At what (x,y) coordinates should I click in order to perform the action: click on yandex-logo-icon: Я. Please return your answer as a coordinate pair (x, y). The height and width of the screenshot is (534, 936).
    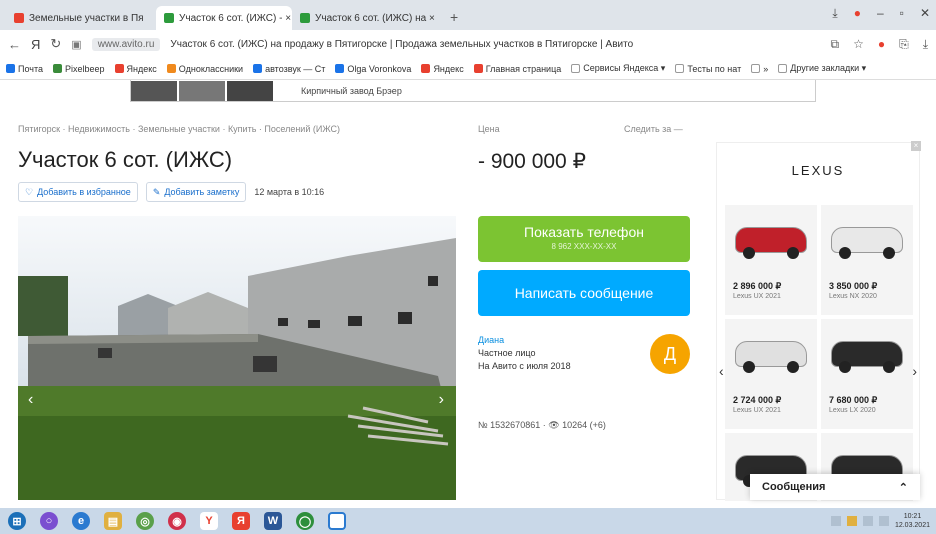
    Looking at the image, I should click on (35, 44).